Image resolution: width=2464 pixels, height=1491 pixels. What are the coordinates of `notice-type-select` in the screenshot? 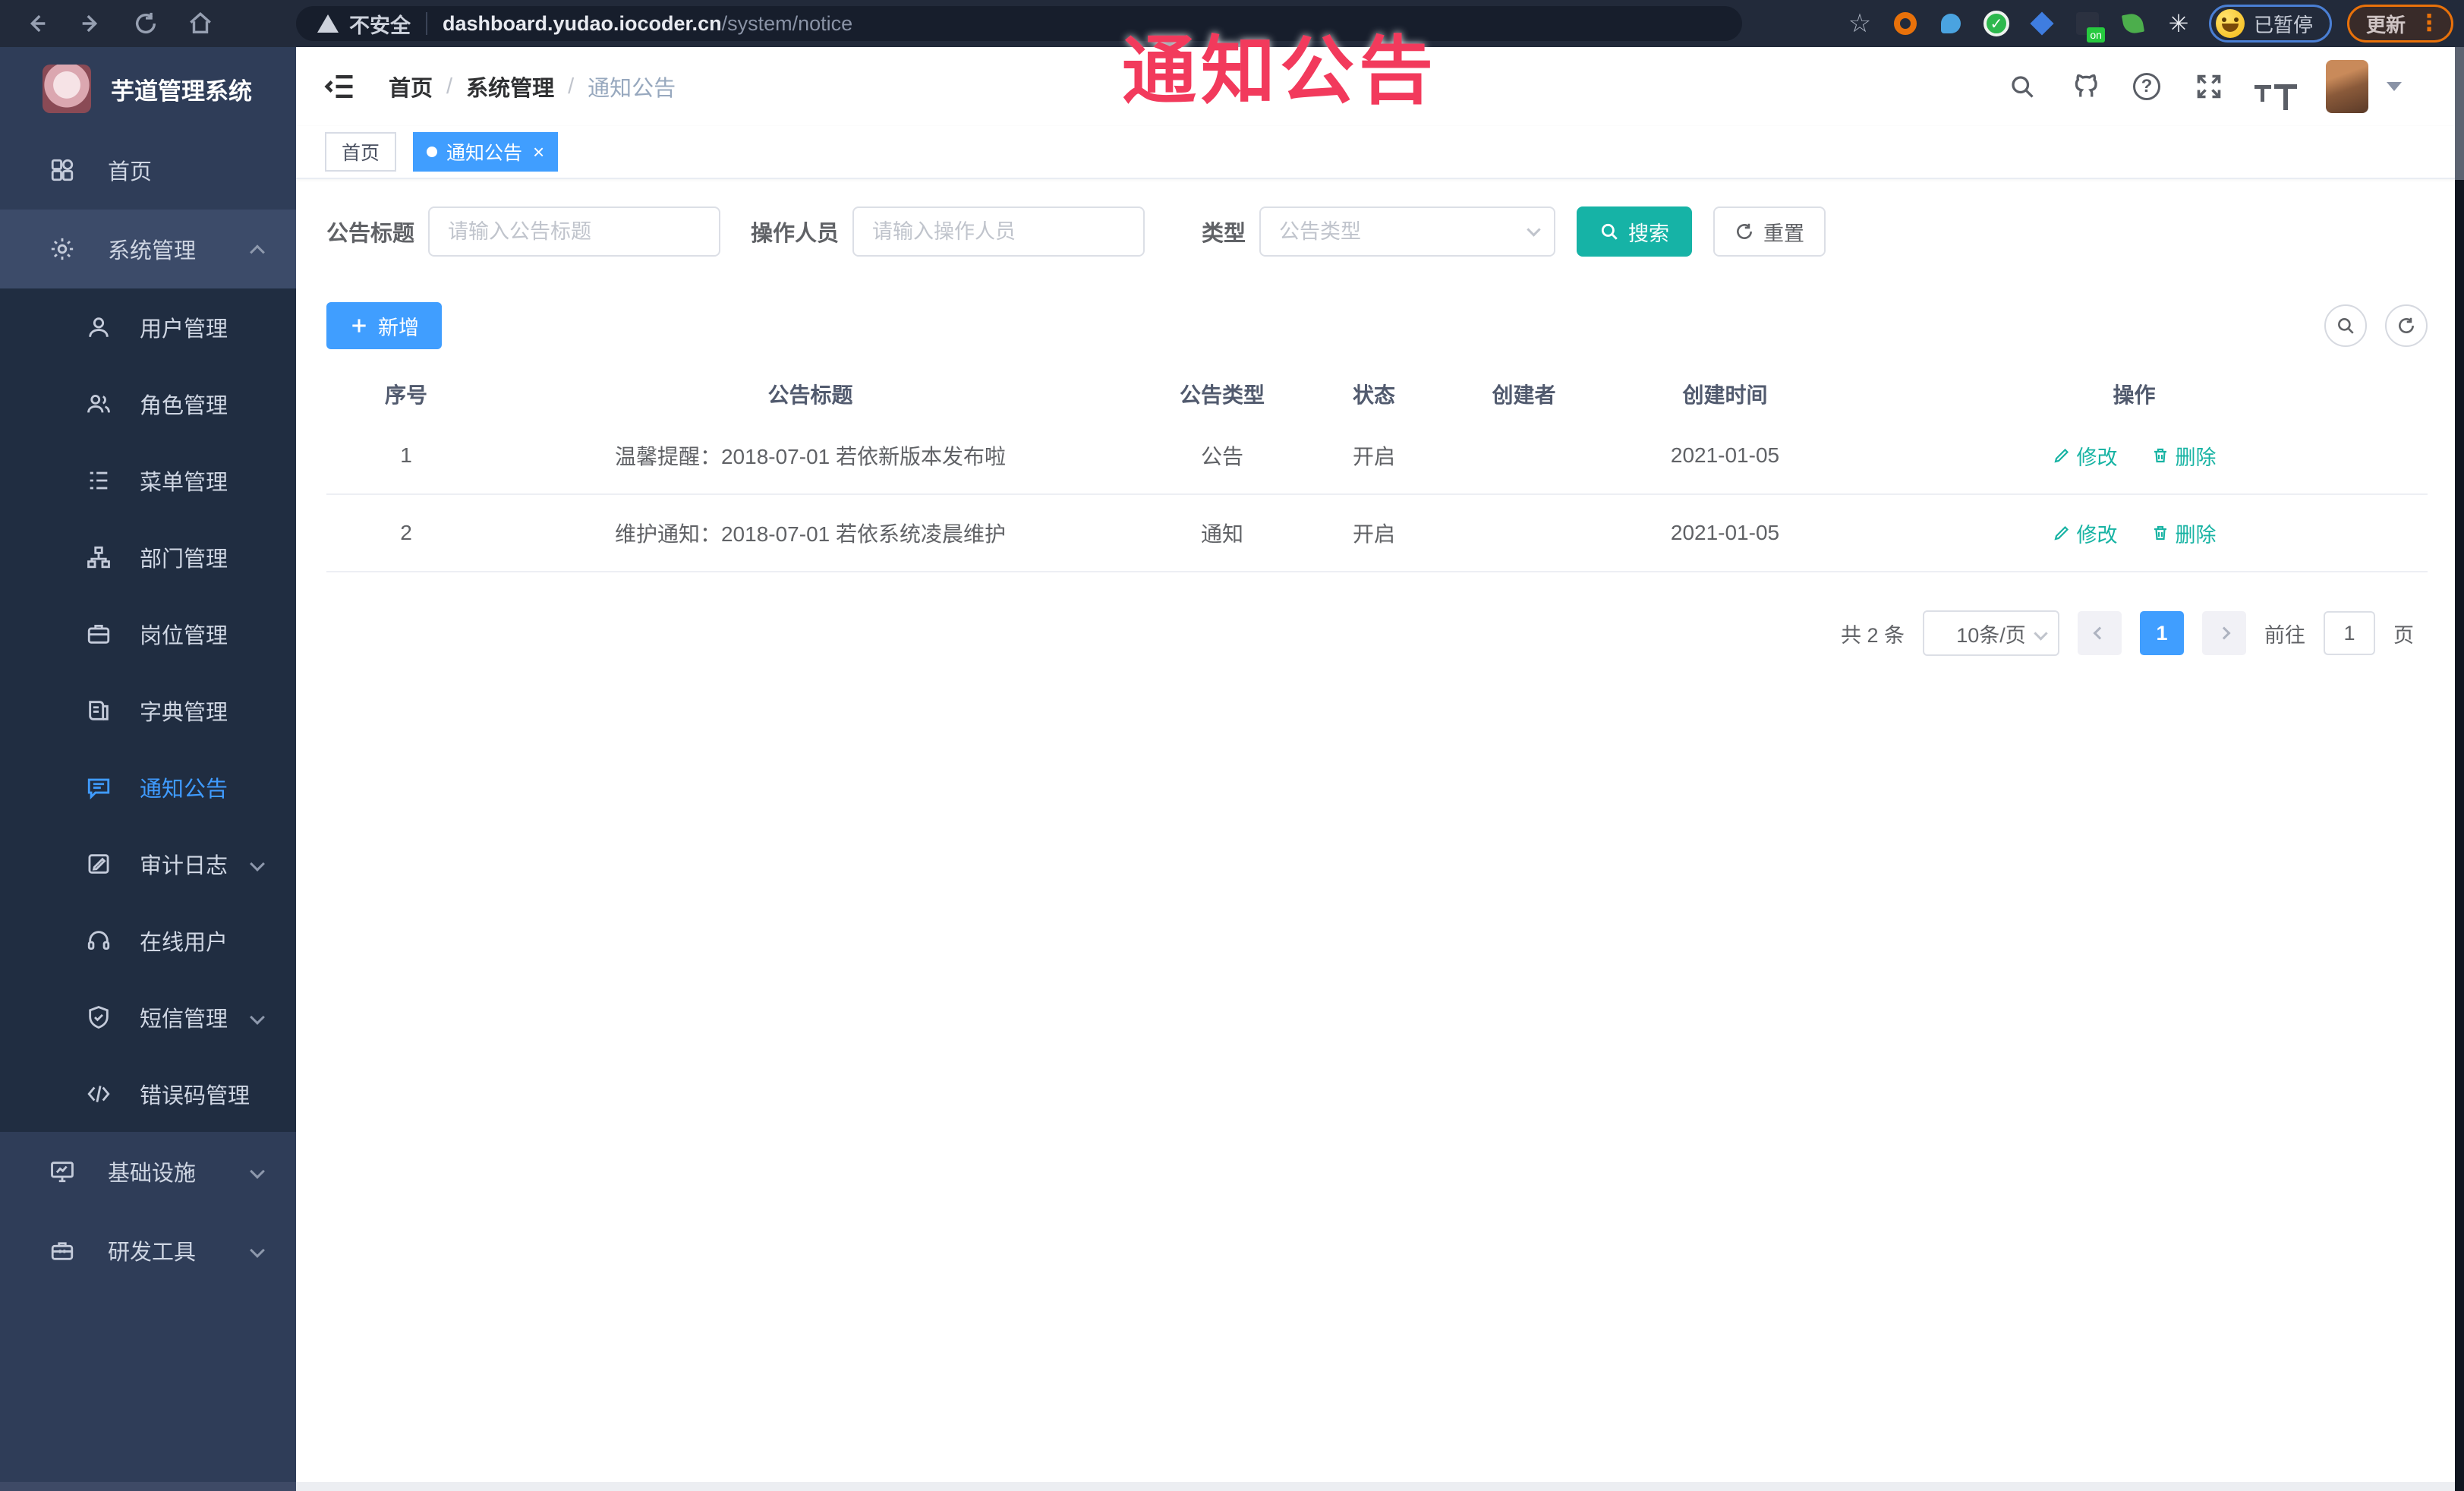 It's located at (1407, 231).